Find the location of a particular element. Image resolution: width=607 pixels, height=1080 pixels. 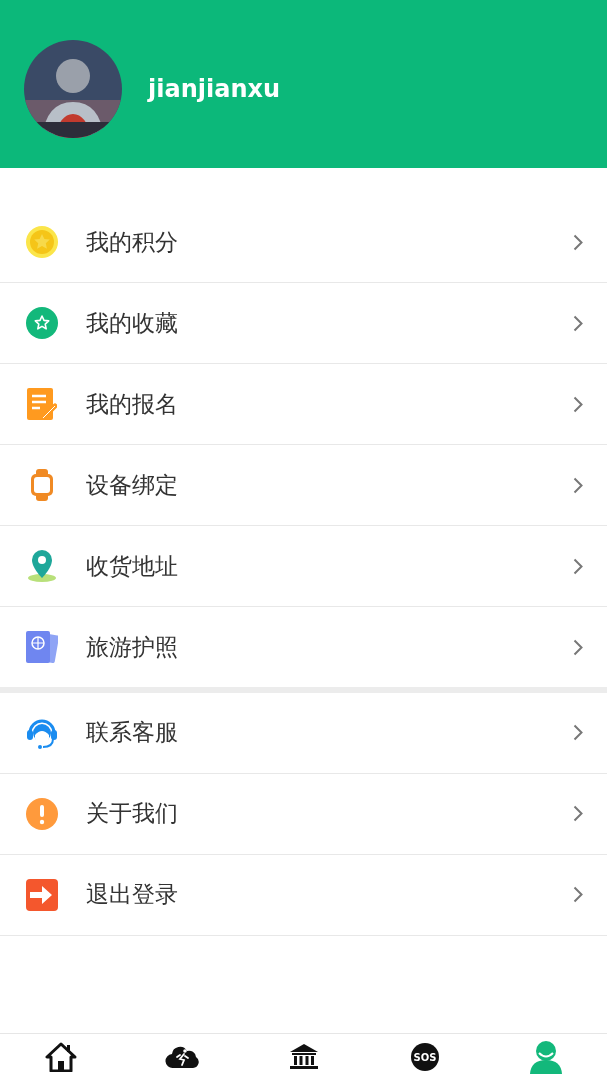

watch-icon is located at coordinates (42, 485).